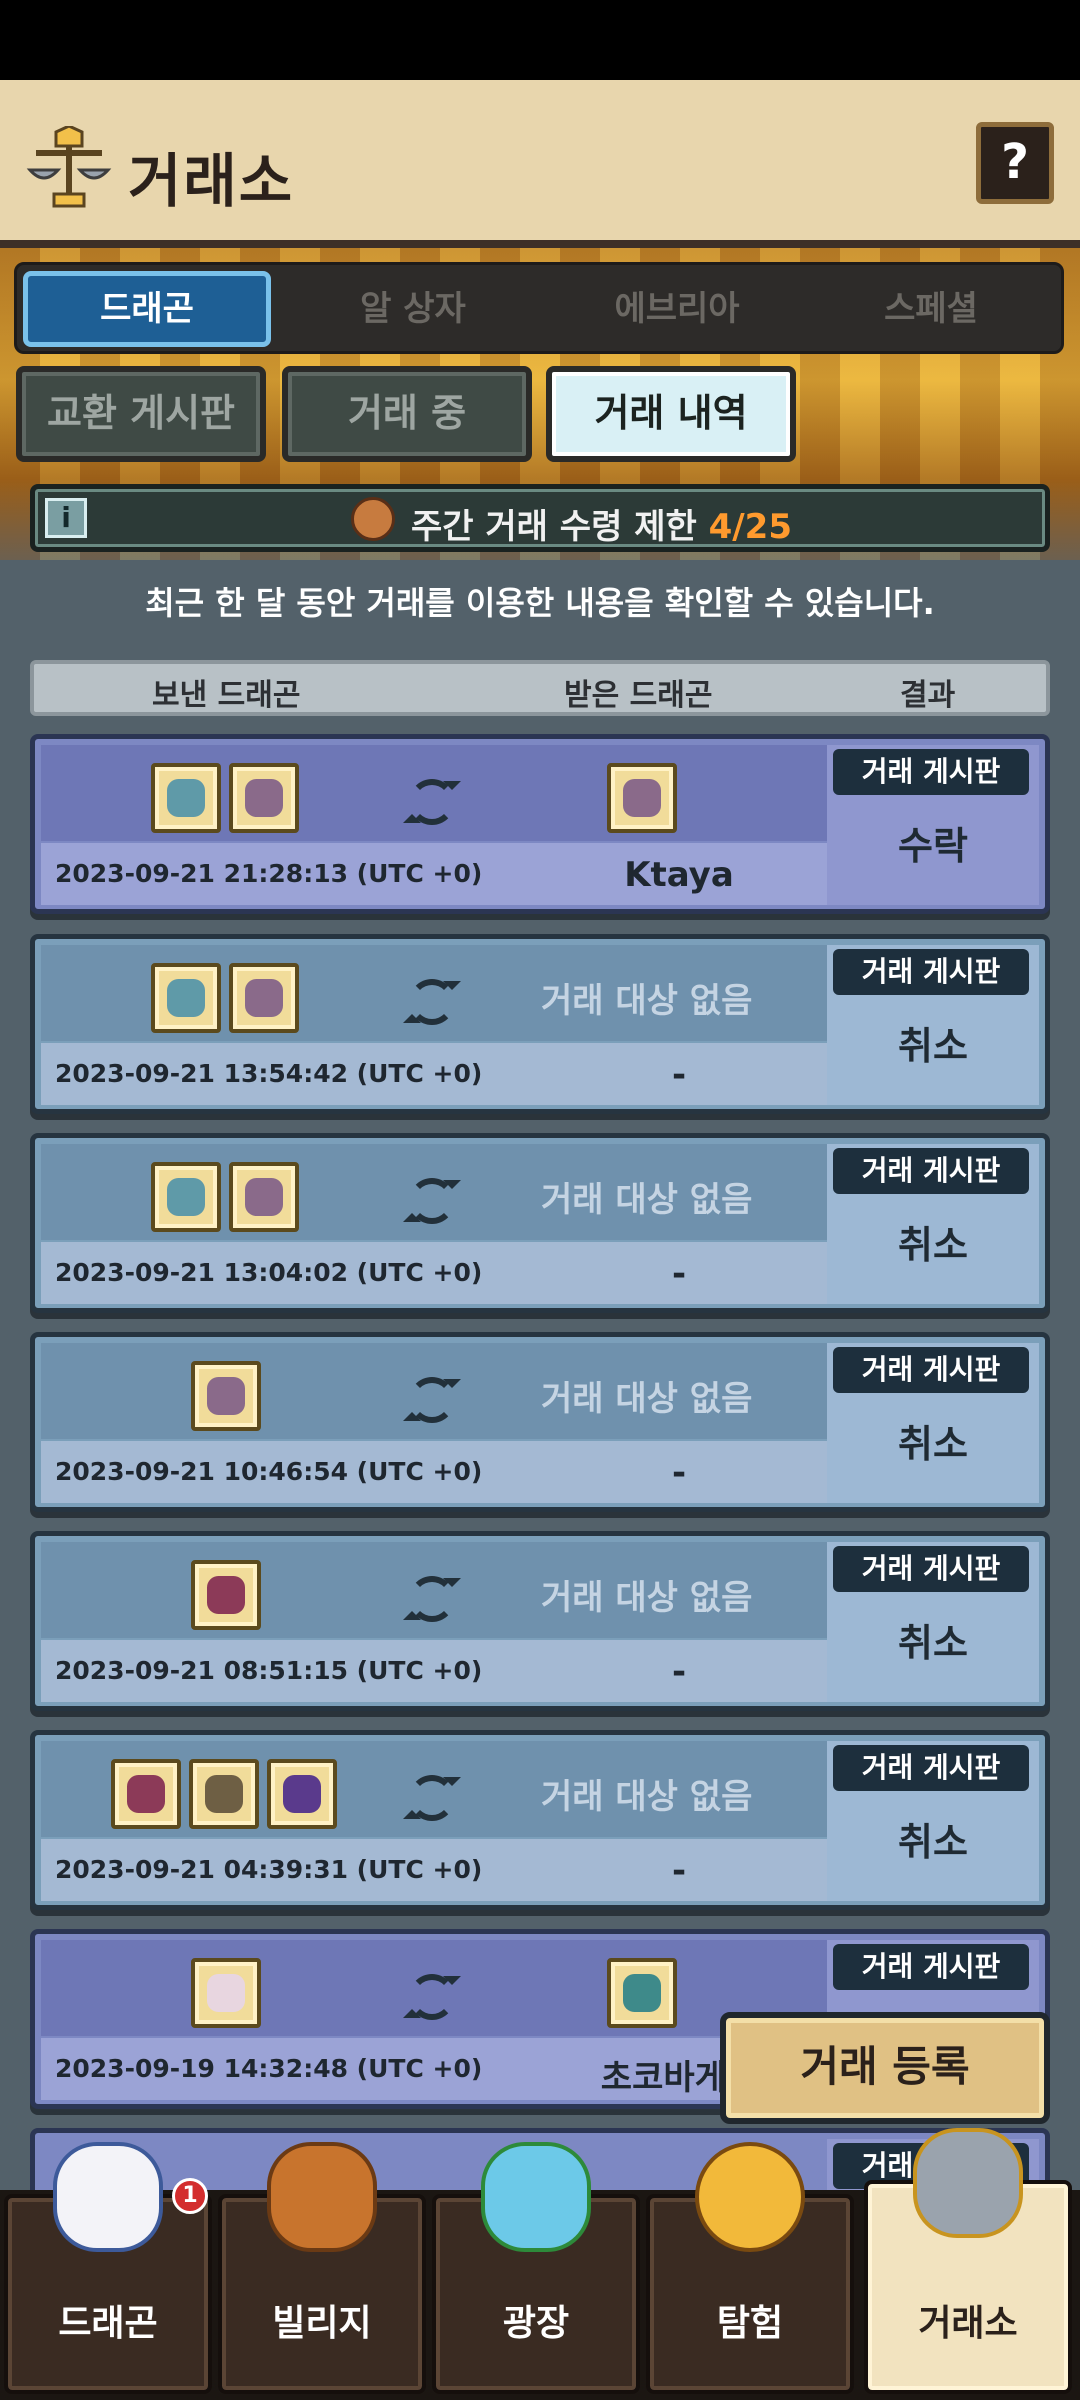  I want to click on bottom-nav: 드래곤 빌리지 광장 탐험 거래소, so click(540, 2264).